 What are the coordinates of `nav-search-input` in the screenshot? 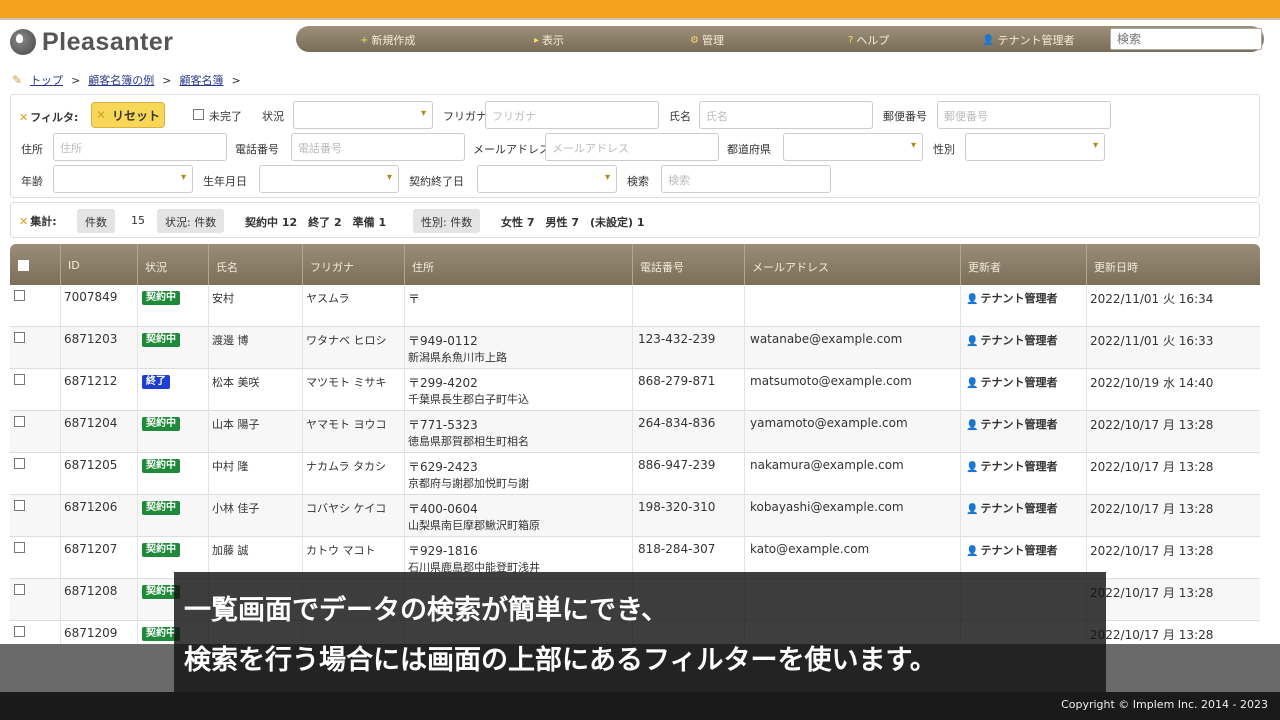 It's located at (1186, 39).